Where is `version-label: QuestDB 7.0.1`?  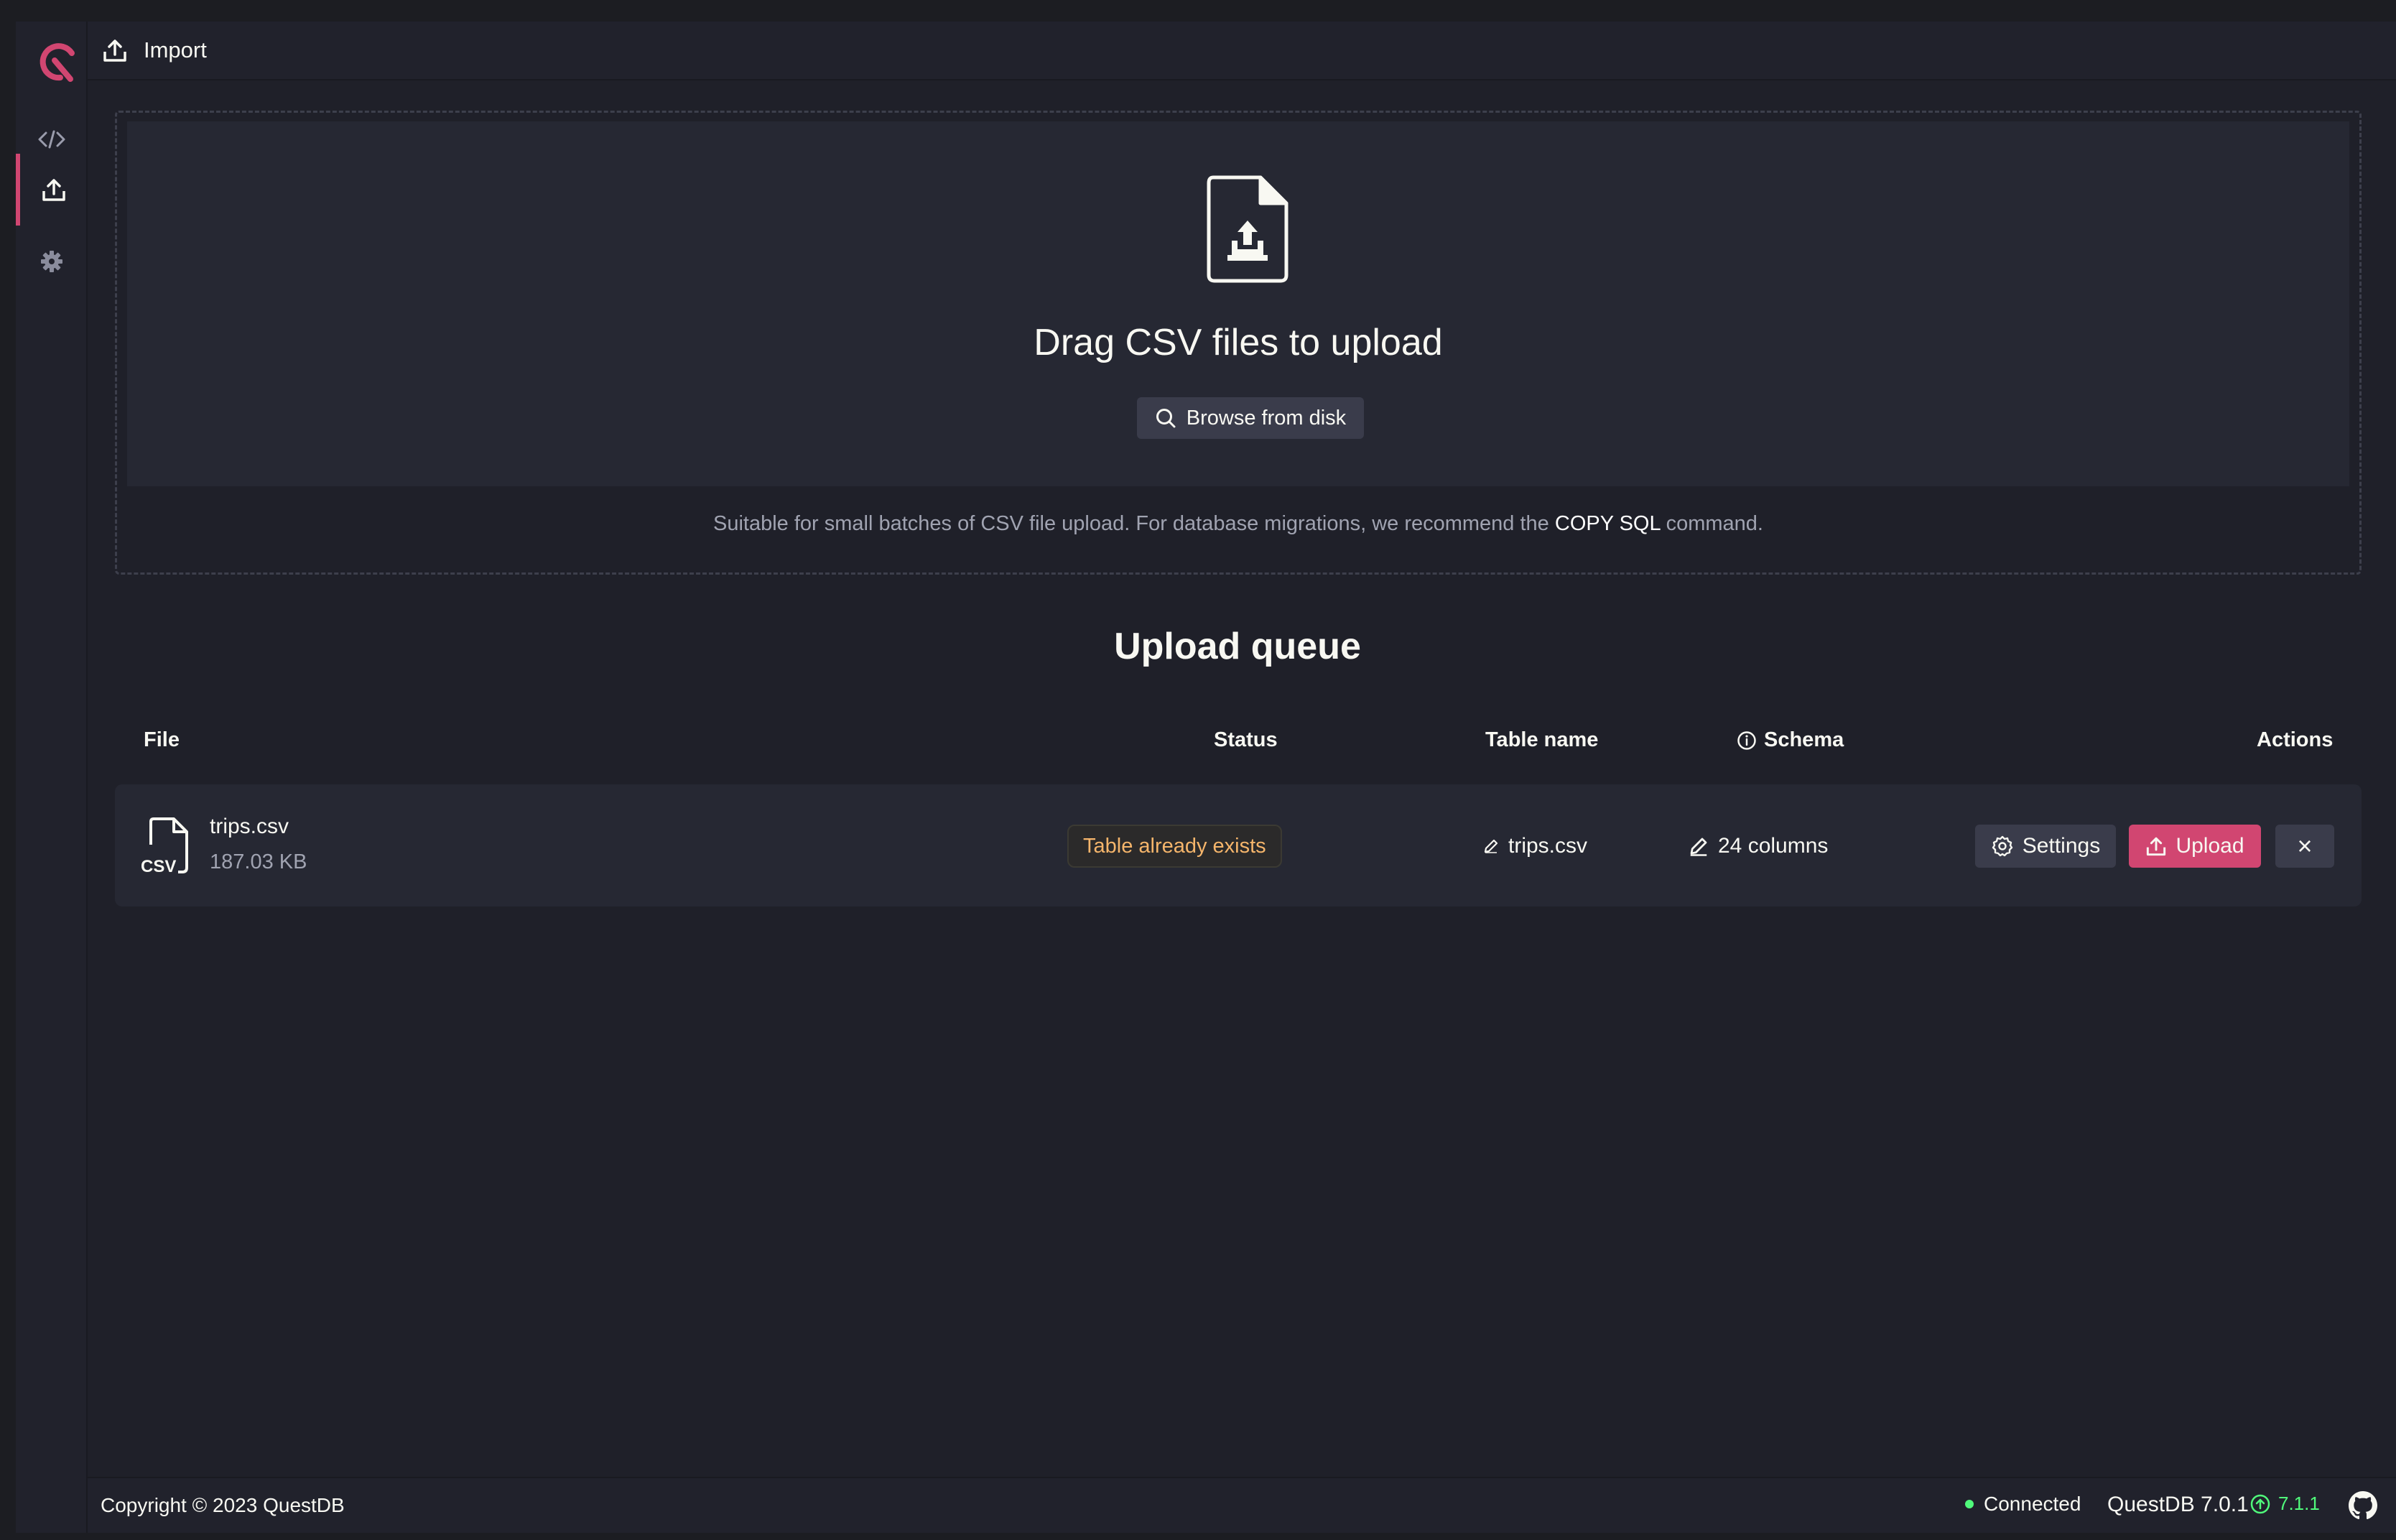
version-label: QuestDB 7.0.1 is located at coordinates (2178, 1504).